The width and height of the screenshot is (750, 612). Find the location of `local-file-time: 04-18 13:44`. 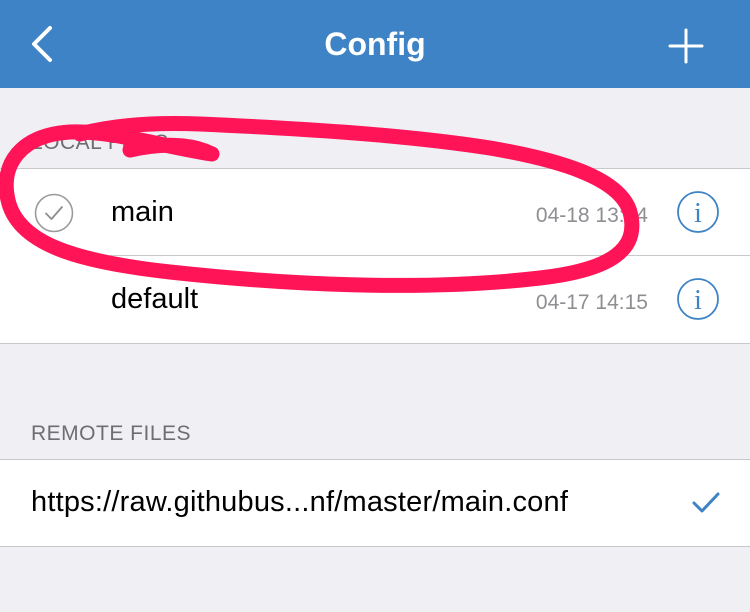

local-file-time: 04-18 13:44 is located at coordinates (591, 215).